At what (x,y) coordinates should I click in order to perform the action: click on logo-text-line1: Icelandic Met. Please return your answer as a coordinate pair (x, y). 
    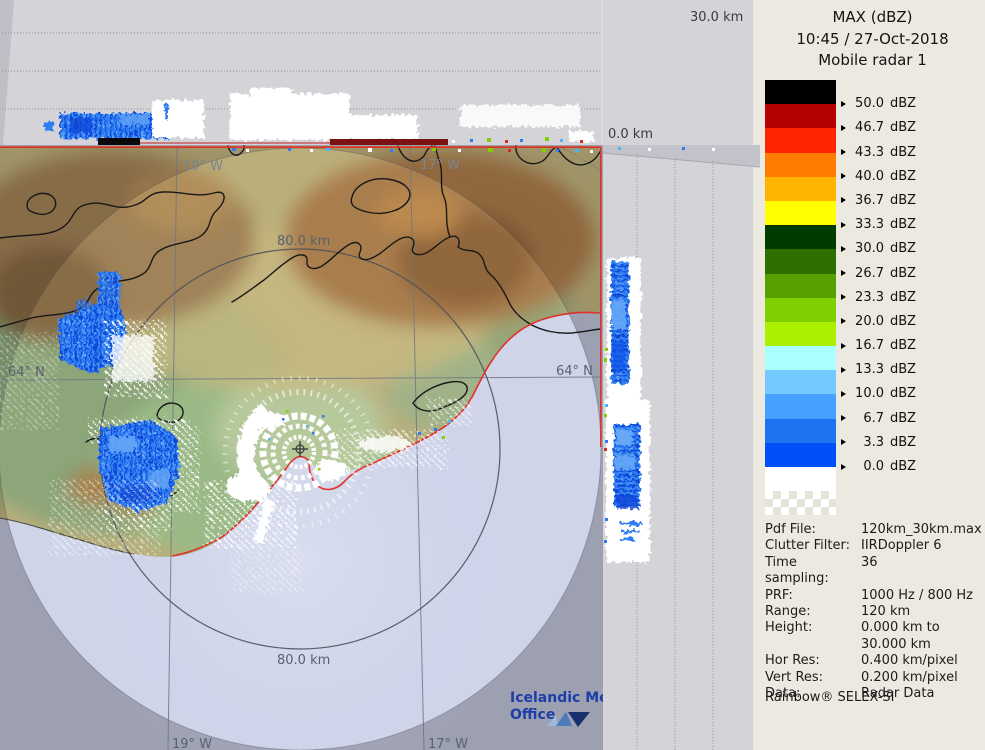
    Looking at the image, I should click on (556, 698).